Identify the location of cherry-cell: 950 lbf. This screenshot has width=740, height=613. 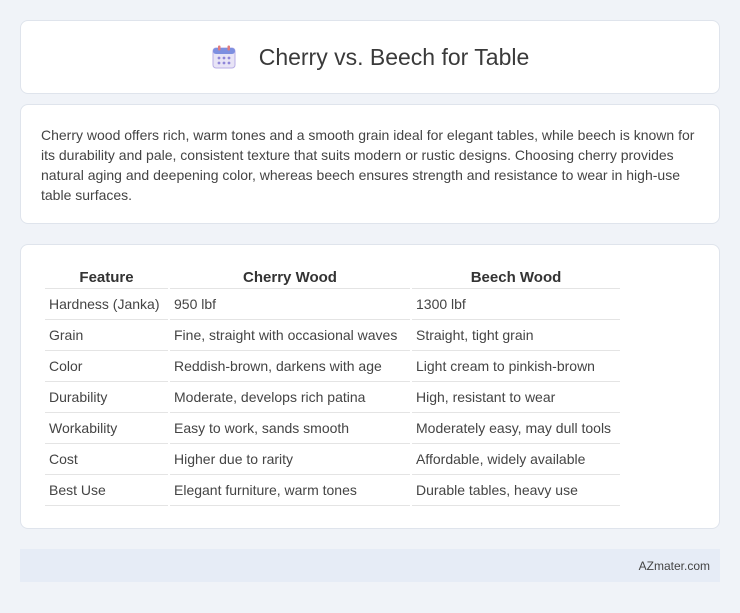
(290, 304).